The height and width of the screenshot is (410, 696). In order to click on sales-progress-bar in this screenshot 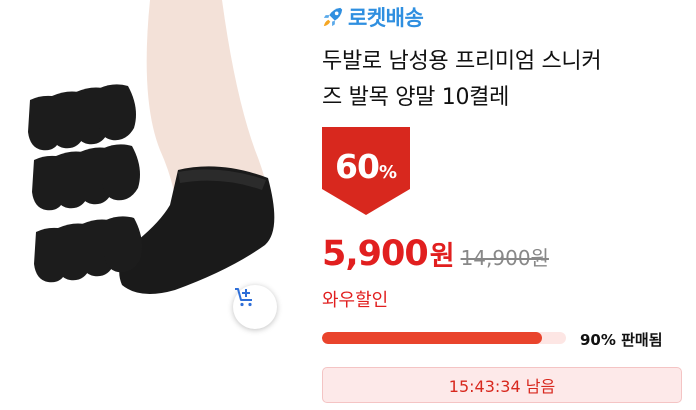, I will do `click(444, 338)`.